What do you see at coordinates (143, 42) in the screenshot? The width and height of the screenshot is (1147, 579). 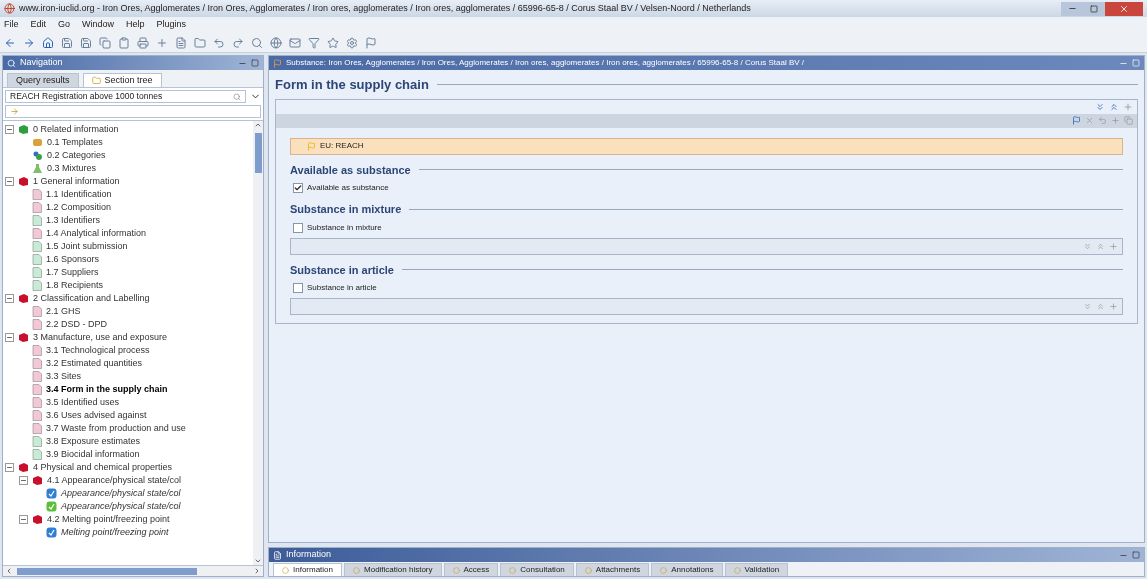 I see `print-icon` at bounding box center [143, 42].